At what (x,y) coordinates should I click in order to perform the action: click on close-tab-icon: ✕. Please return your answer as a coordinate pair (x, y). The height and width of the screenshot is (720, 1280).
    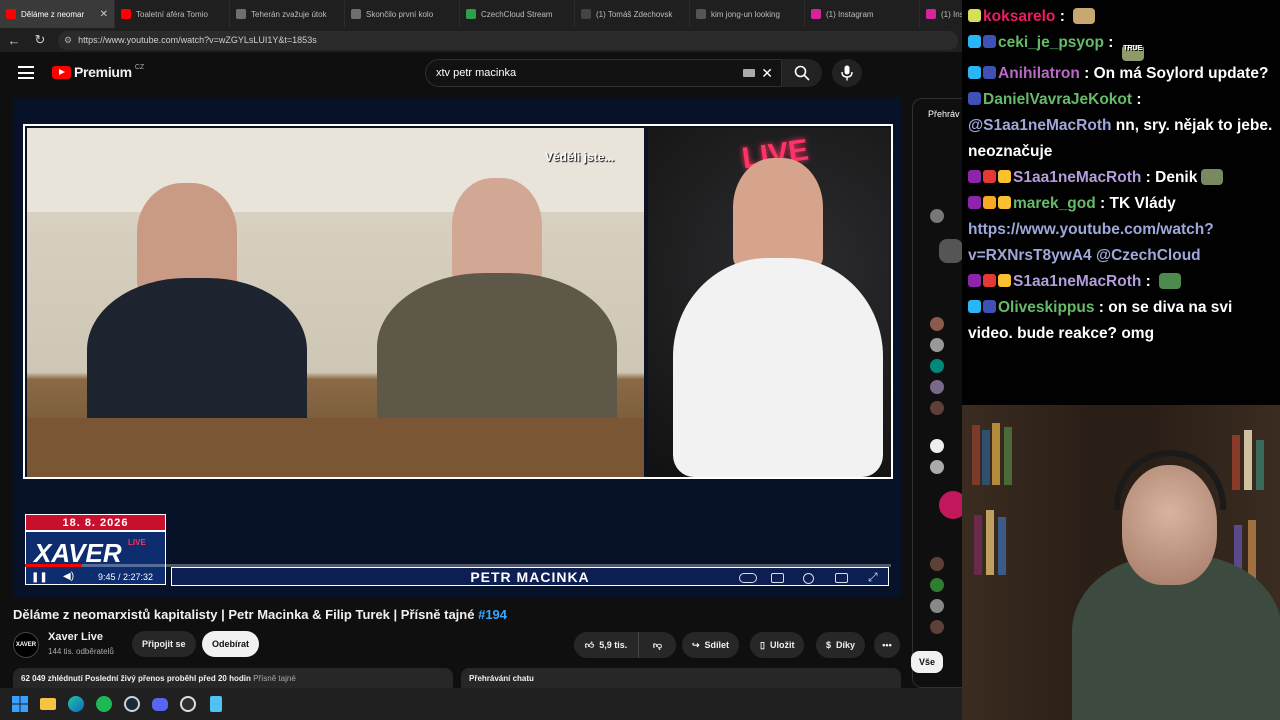
    Looking at the image, I should click on (104, 14).